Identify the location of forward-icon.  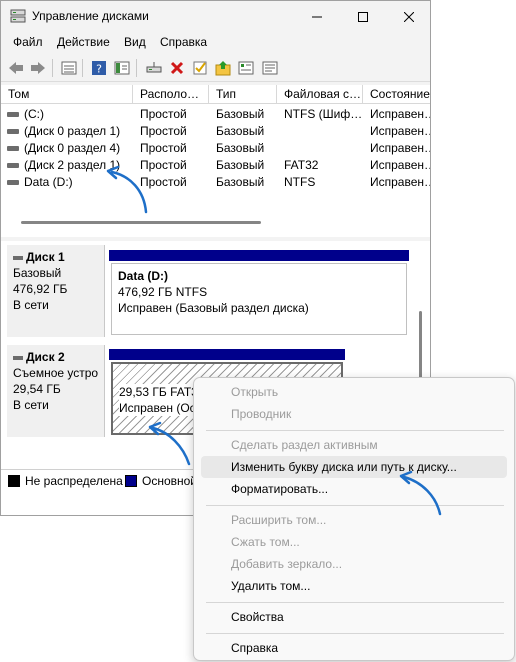
(37, 67).